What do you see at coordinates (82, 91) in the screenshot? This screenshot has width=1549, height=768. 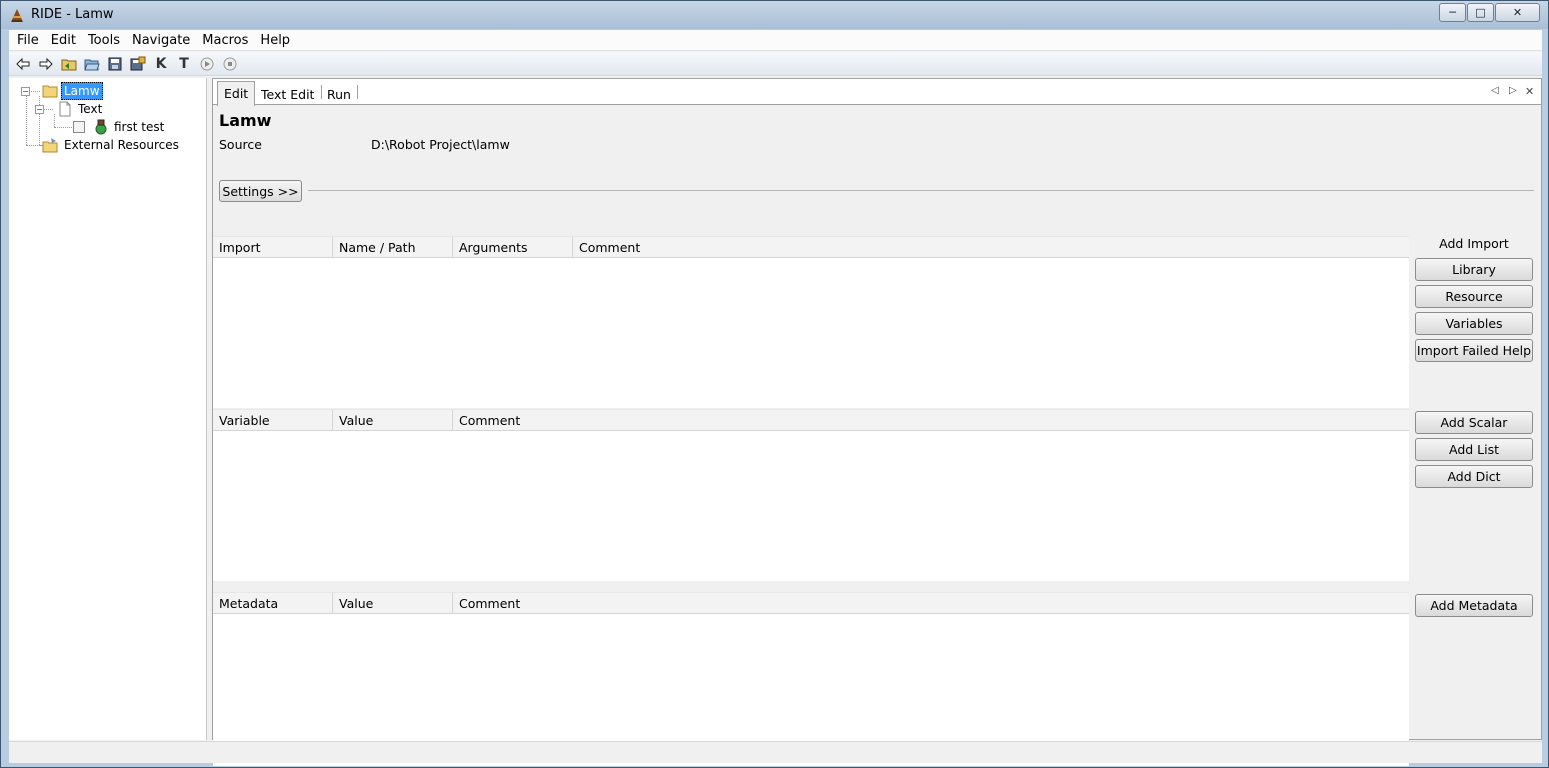 I see `tree-label-root: Lamw` at bounding box center [82, 91].